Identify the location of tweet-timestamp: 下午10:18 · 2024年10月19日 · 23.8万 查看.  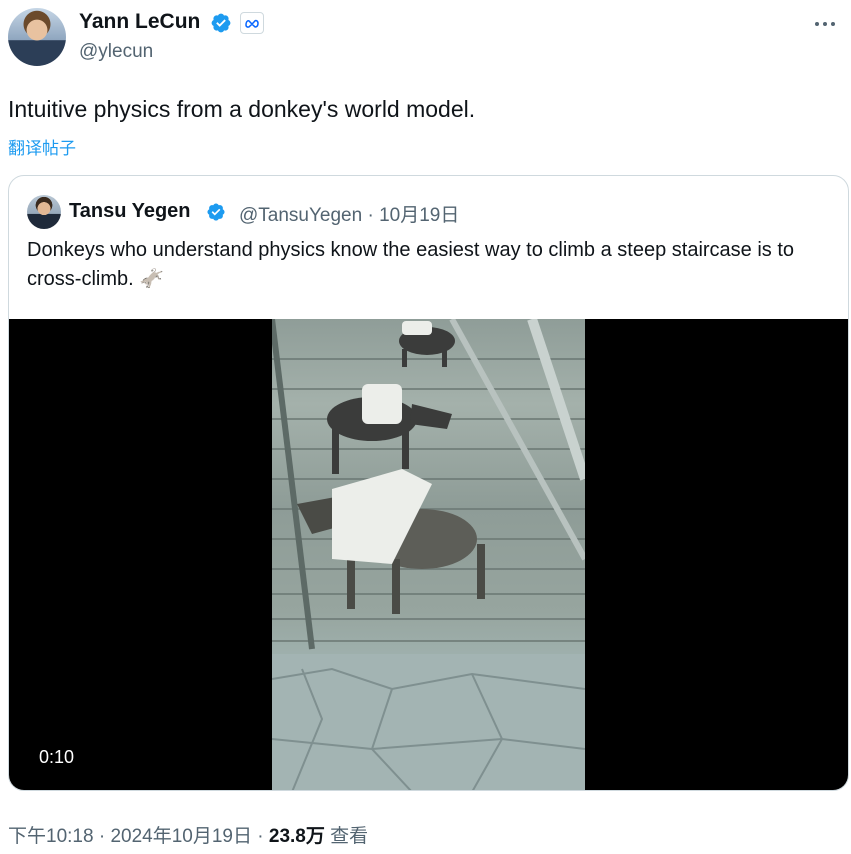
(188, 834).